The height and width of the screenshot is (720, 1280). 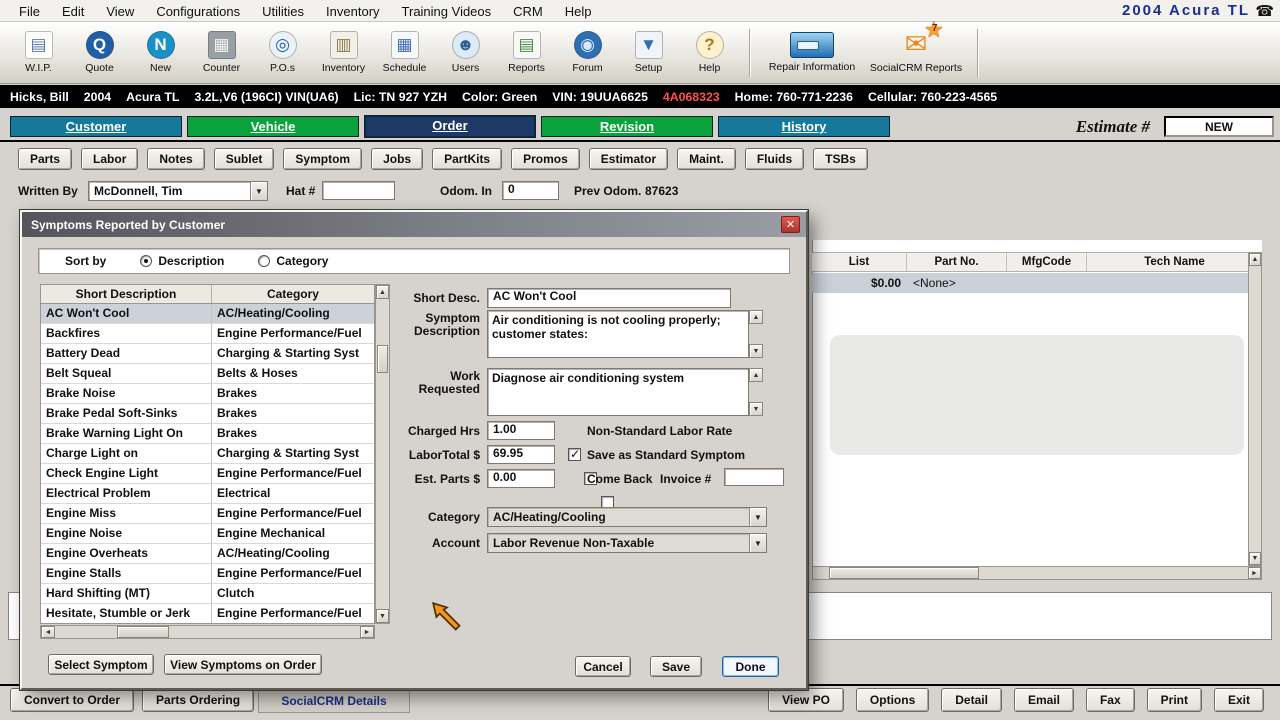 I want to click on symptom-table-horizontal-scrollbar: ◄ ►, so click(x=207, y=632).